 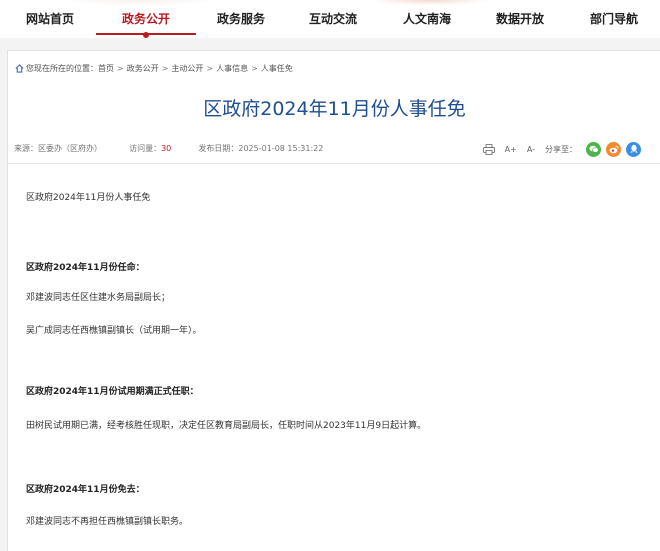 What do you see at coordinates (561, 149) in the screenshot?
I see `share-label: 分享至：` at bounding box center [561, 149].